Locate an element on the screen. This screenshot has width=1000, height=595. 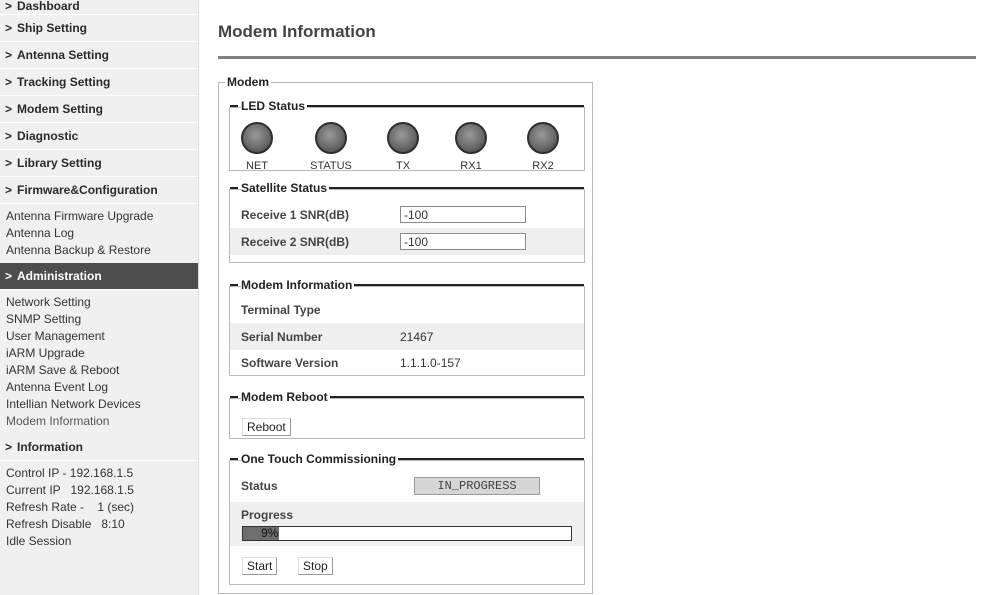
rx2-led-icon is located at coordinates (543, 138).